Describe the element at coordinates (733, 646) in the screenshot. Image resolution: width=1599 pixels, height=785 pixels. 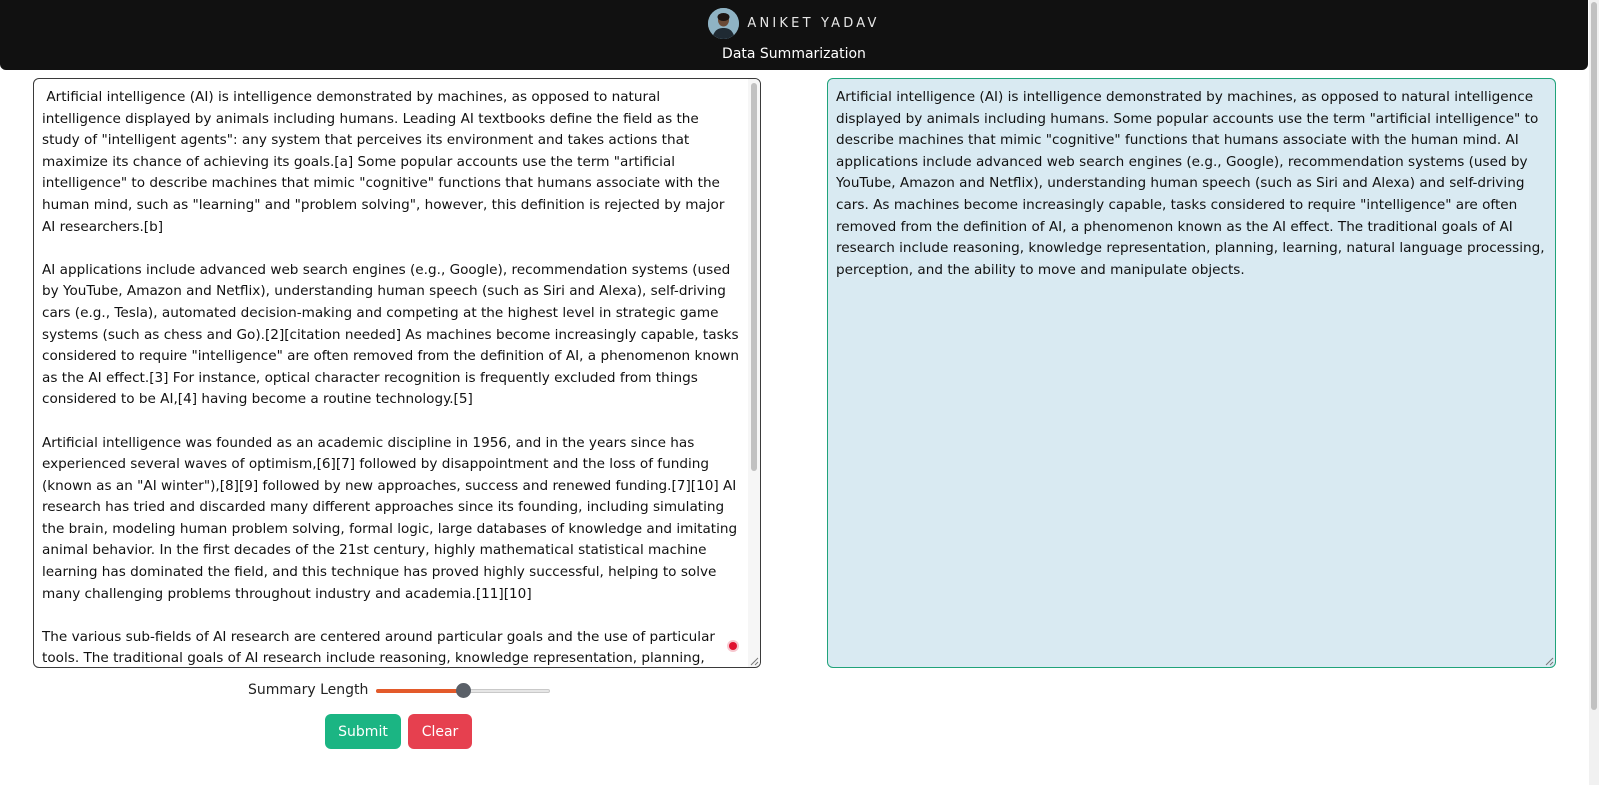
I see `grammar-indicator-icon` at that location.